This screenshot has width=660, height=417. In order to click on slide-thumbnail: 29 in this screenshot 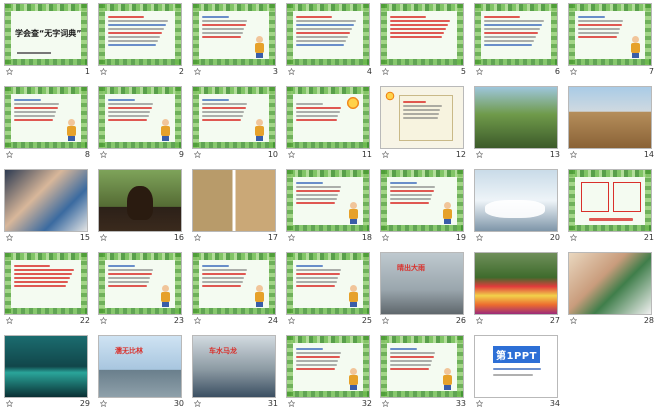, I will do `click(49, 376)`.